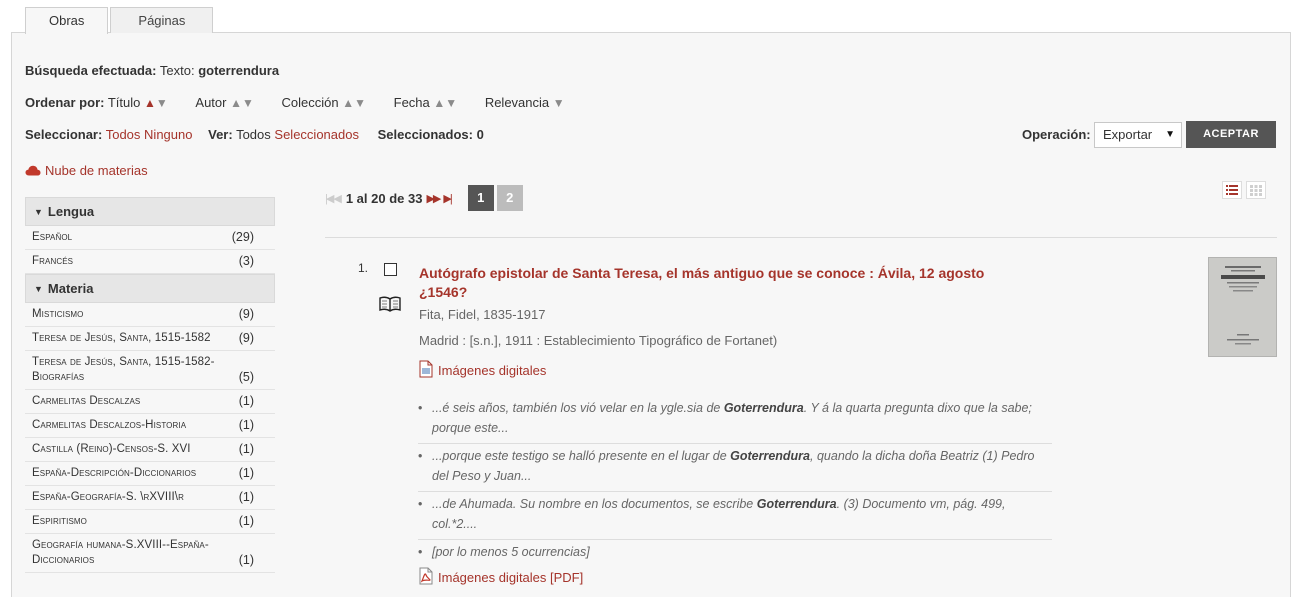 The image size is (1297, 597). What do you see at coordinates (220, 134) in the screenshot?
I see `view-label: Ver:` at bounding box center [220, 134].